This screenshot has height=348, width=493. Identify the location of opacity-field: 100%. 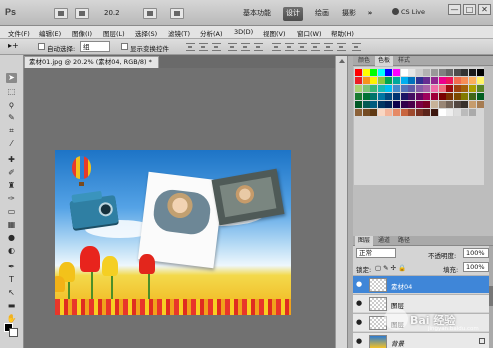
(476, 253).